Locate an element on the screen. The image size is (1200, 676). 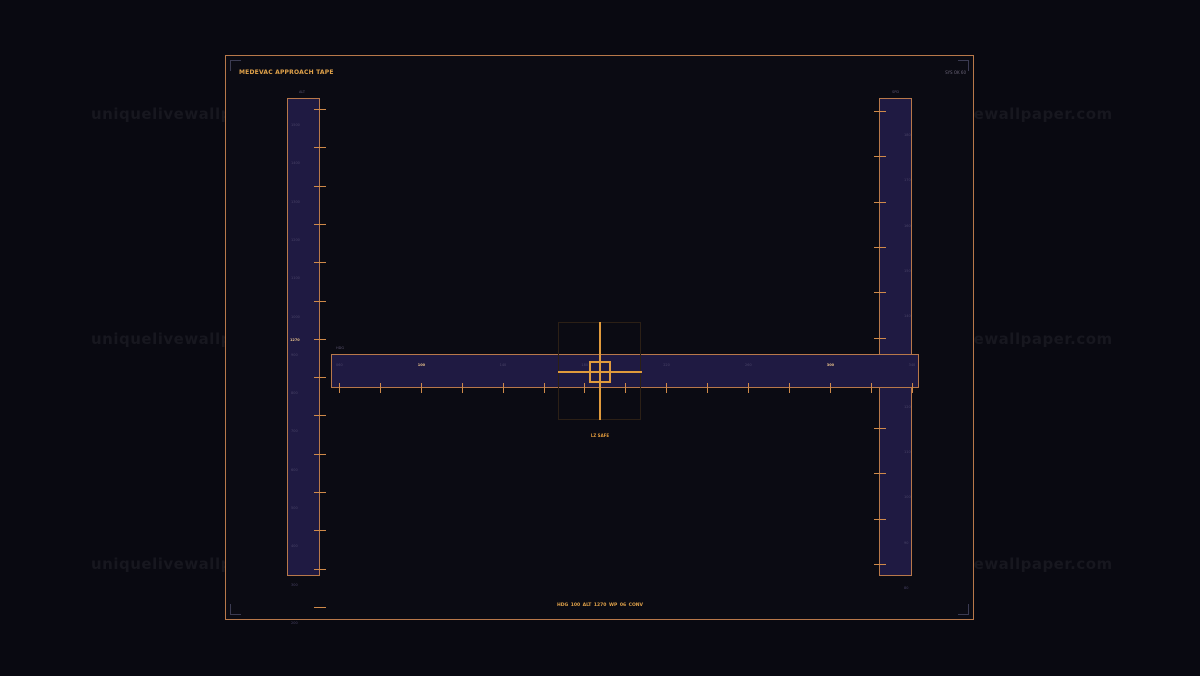
left-tape-label: 1300 is located at coordinates (295, 201).